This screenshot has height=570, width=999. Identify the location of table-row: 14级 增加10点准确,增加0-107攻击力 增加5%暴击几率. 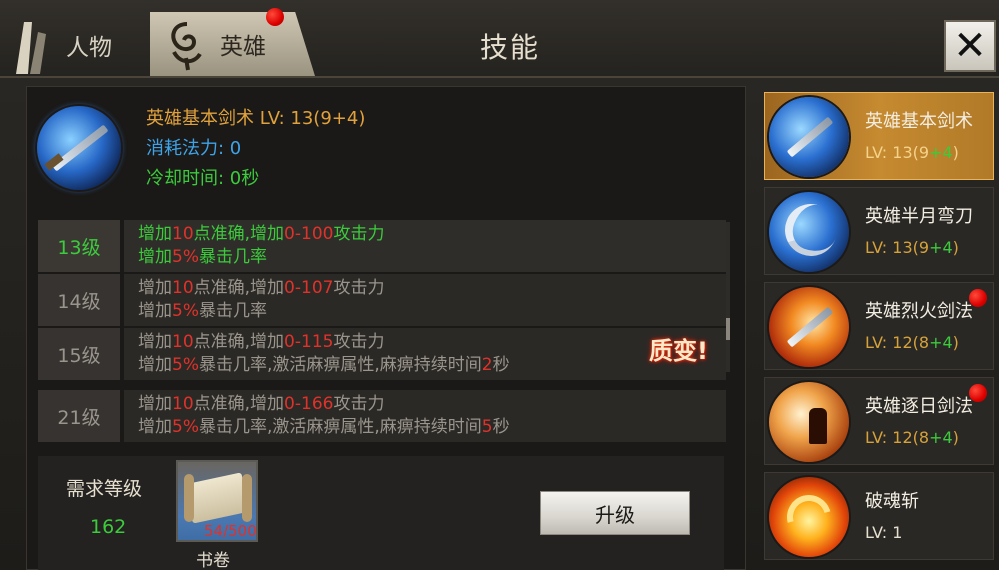
(382, 300).